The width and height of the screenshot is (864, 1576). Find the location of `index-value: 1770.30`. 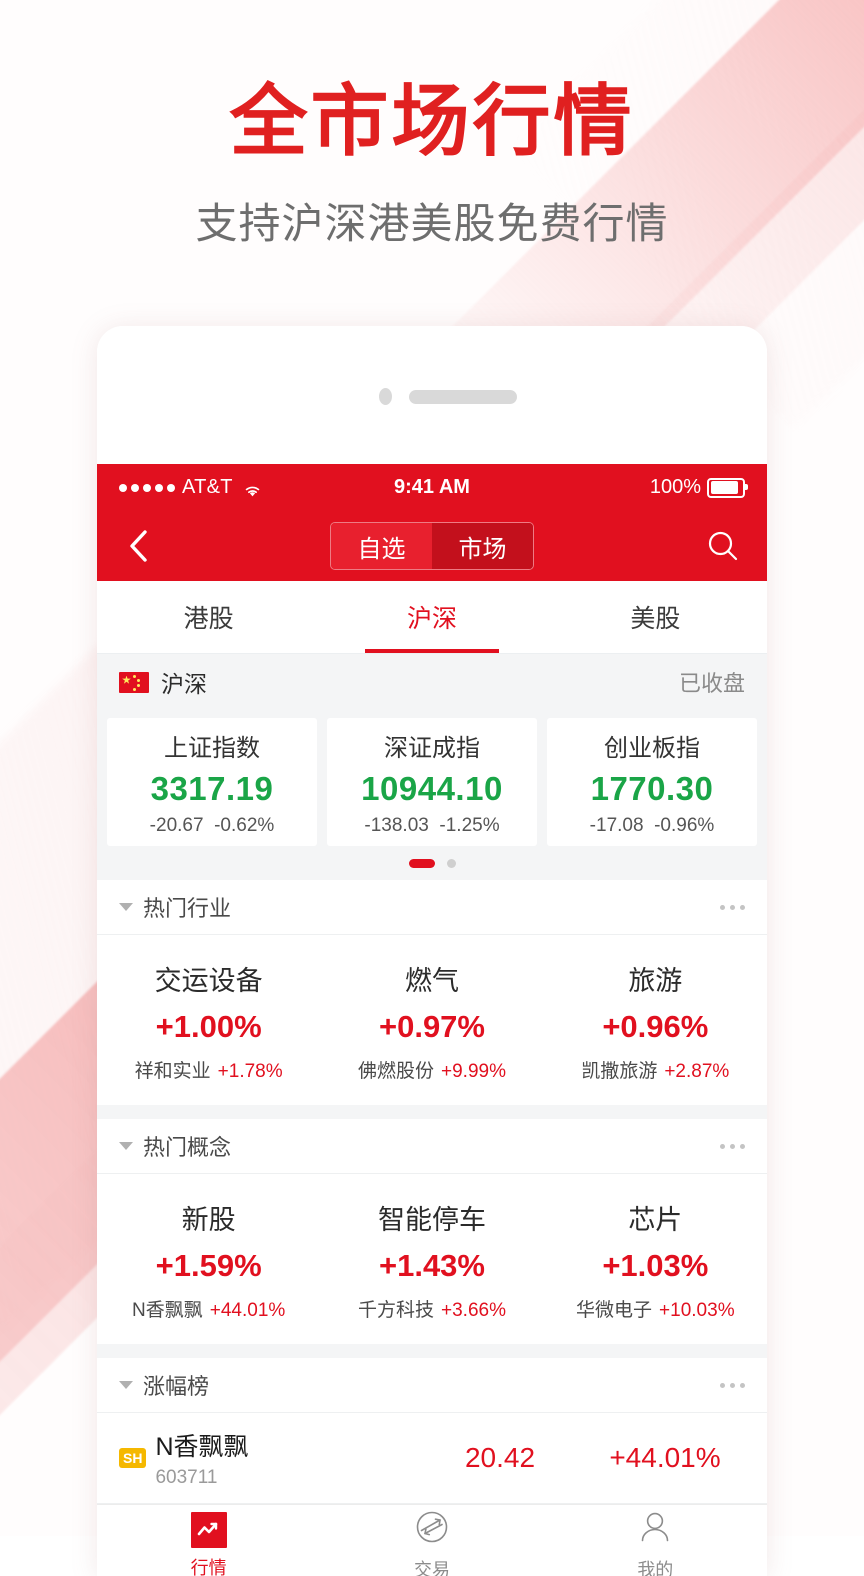

index-value: 1770.30 is located at coordinates (652, 789).